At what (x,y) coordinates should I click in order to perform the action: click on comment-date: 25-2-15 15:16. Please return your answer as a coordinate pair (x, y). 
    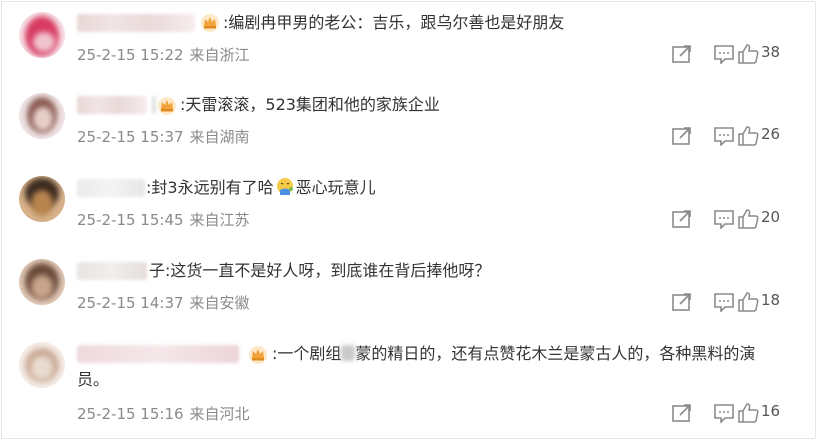
    Looking at the image, I should click on (130, 414).